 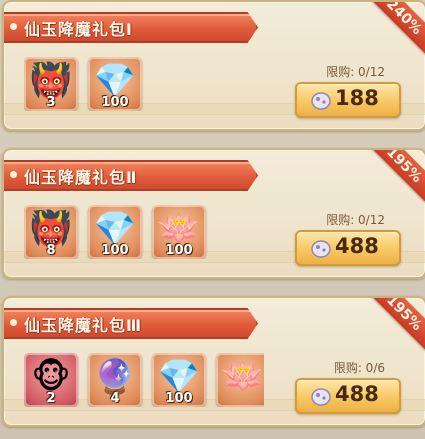 What do you see at coordinates (179, 232) in the screenshot?
I see `pink-lotus-icon: 🪷 100` at bounding box center [179, 232].